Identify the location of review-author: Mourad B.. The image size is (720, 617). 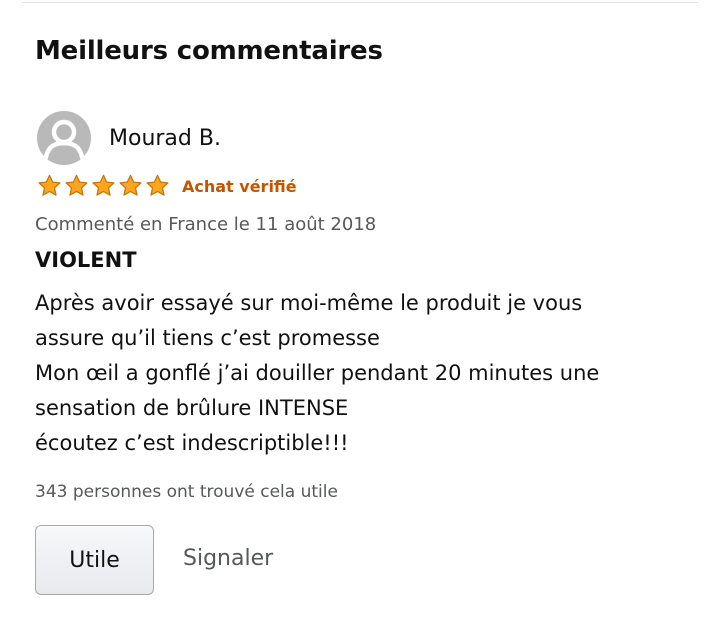
(129, 138).